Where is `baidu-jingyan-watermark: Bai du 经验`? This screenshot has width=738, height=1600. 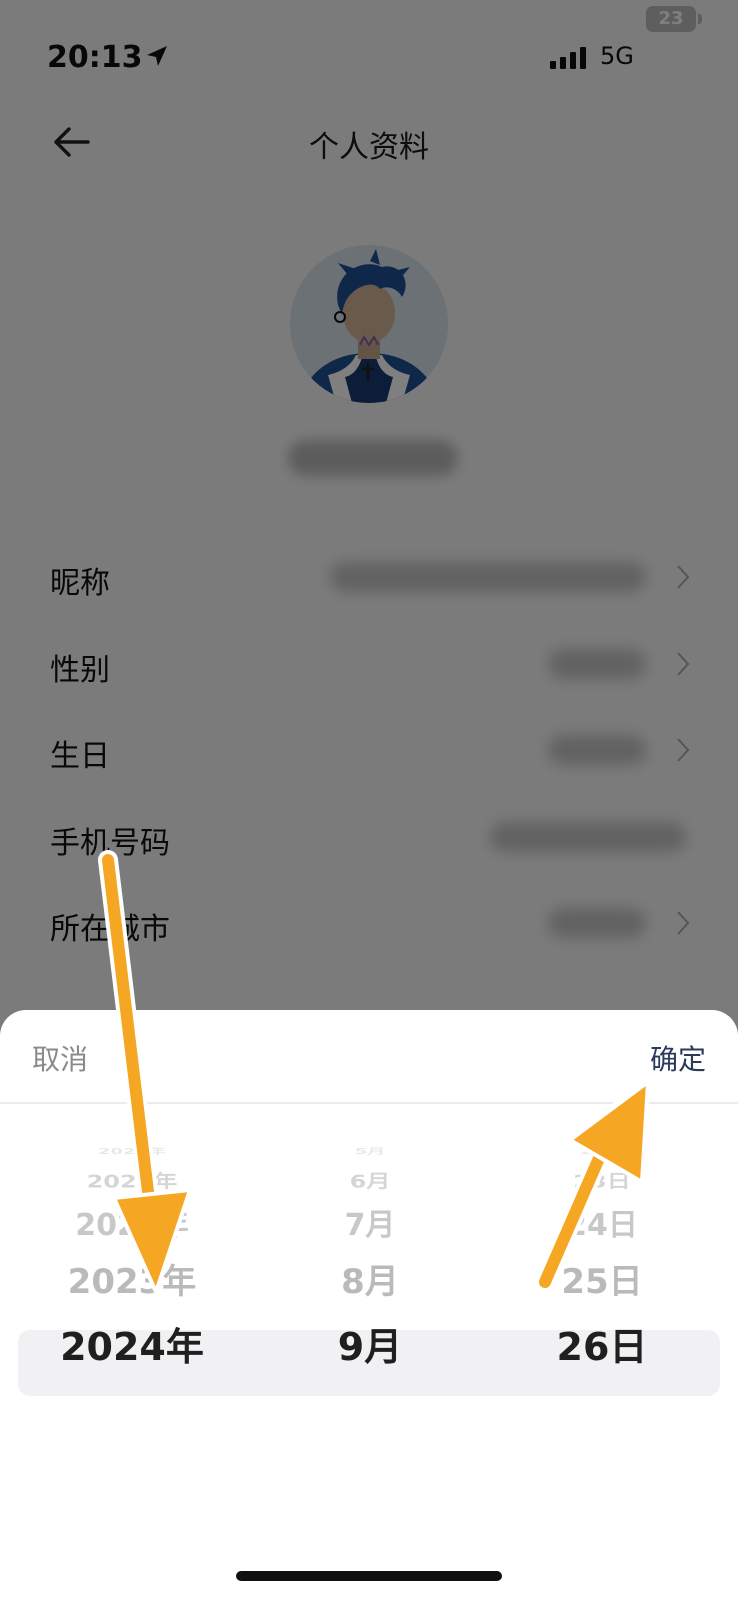
baidu-jingyan-watermark: Bai du 经验 is located at coordinates (638, 1535).